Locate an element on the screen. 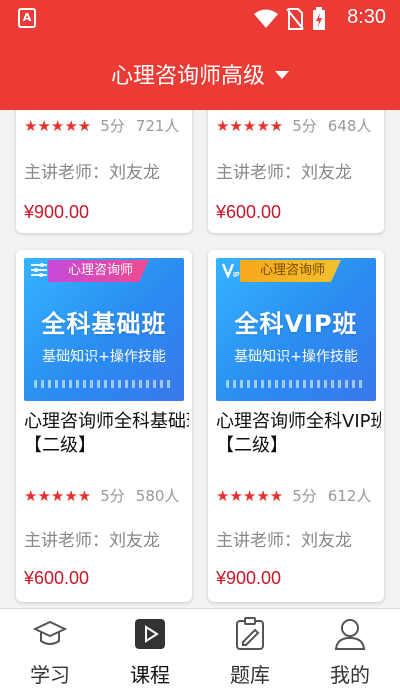  tab-courses: 课程 is located at coordinates (150, 654).